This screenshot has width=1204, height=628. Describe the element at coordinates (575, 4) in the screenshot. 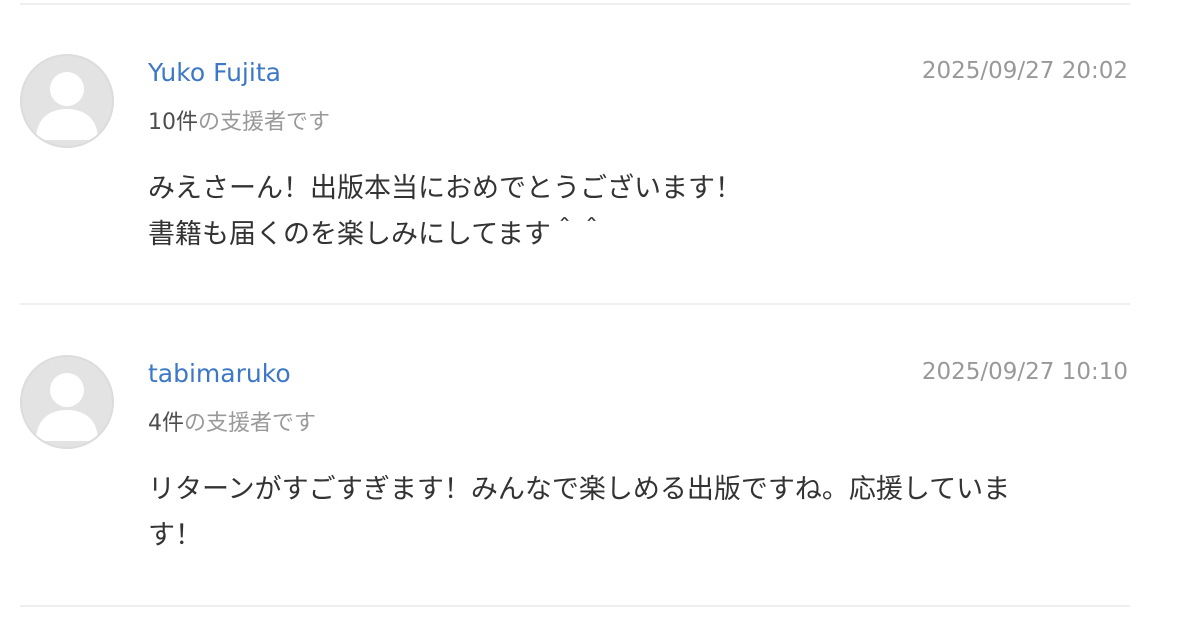

I see `top-divider` at that location.